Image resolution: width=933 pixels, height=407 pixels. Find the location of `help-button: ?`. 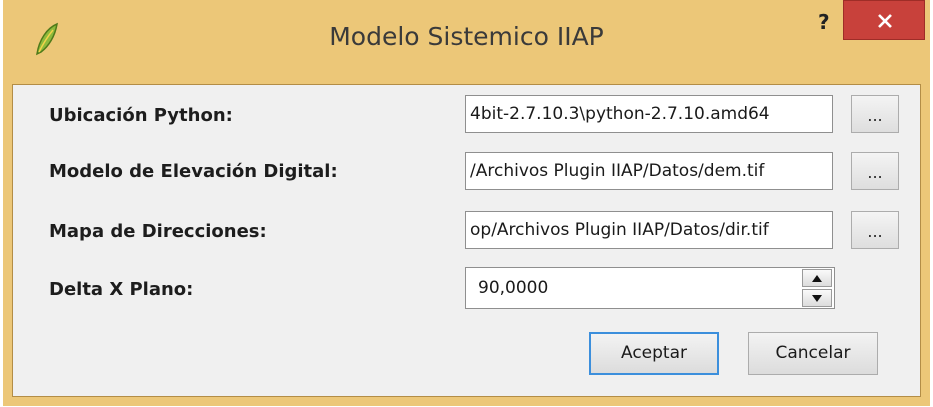

help-button: ? is located at coordinates (824, 22).